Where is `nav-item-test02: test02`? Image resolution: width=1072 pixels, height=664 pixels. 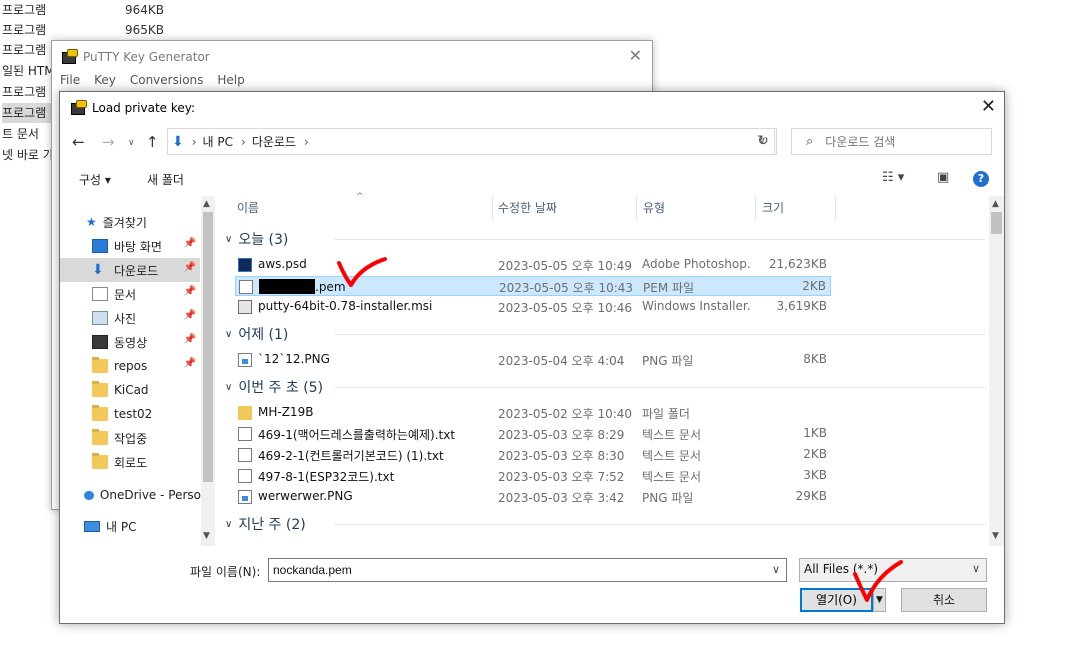 nav-item-test02: test02 is located at coordinates (130, 414).